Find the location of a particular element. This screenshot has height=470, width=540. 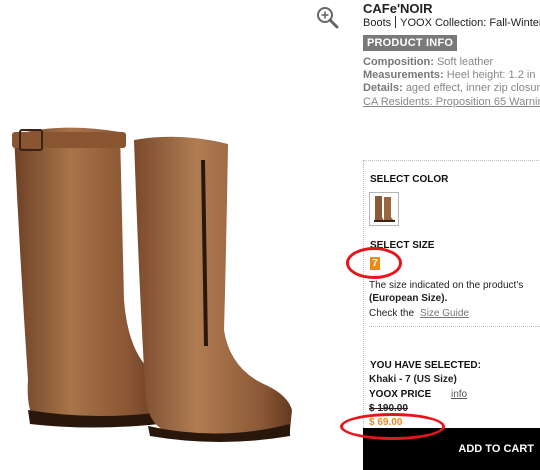

breadcrumb: Boots YOOX Collection: Fall-Winter is located at coordinates (451, 22).